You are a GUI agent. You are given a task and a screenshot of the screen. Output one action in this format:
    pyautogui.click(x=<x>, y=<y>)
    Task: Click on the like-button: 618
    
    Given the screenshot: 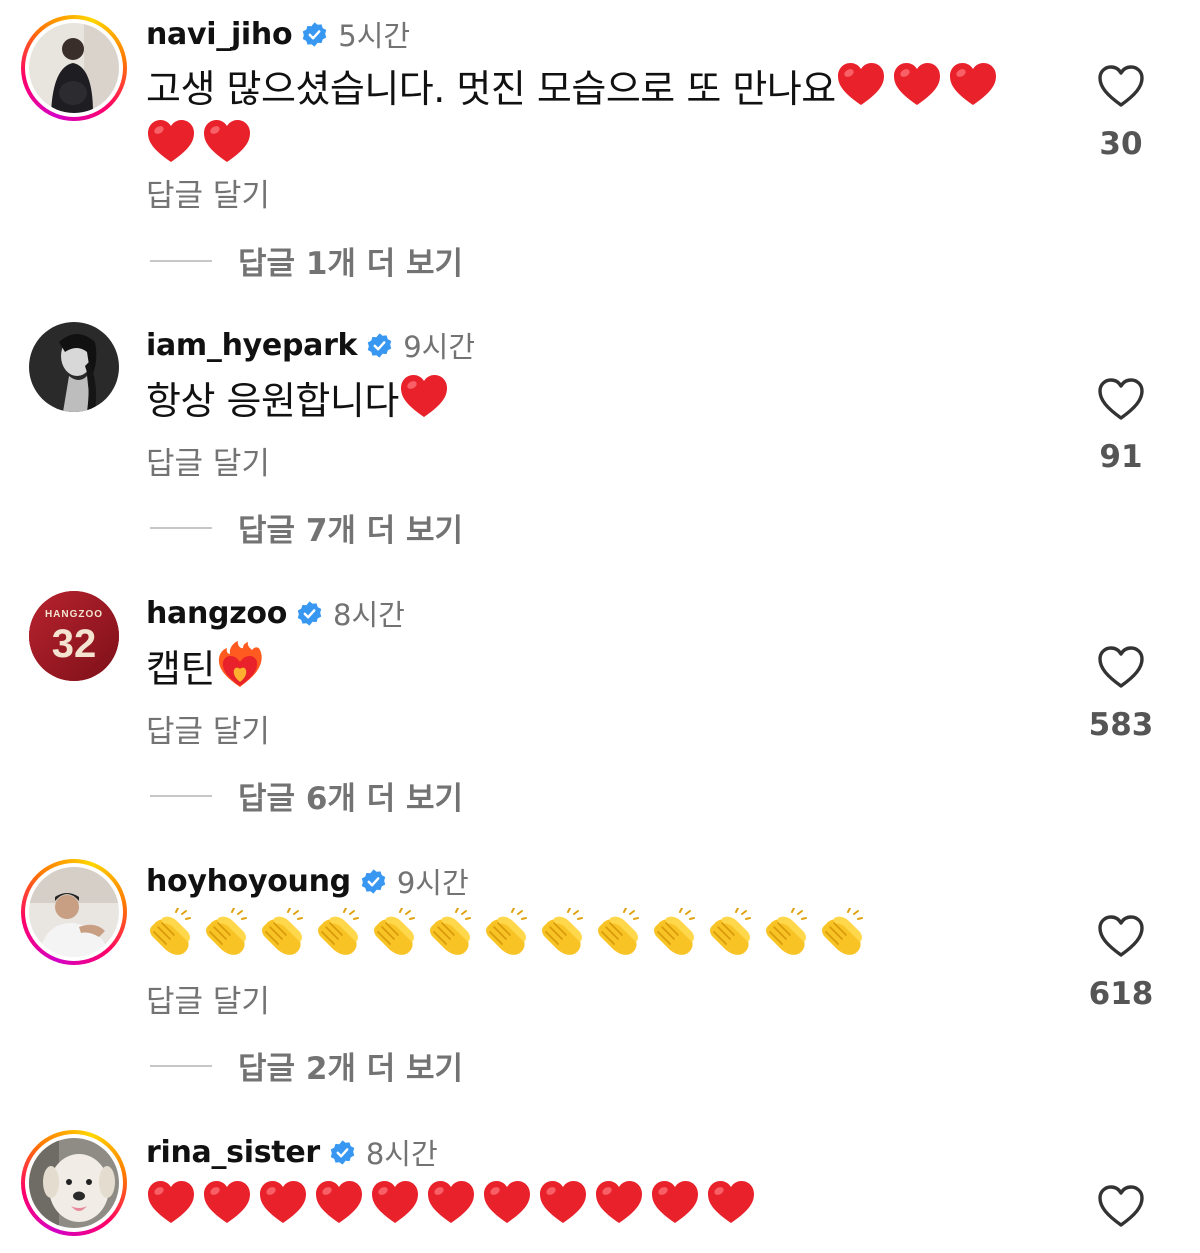 What is the action you would take?
    pyautogui.click(x=1121, y=963)
    